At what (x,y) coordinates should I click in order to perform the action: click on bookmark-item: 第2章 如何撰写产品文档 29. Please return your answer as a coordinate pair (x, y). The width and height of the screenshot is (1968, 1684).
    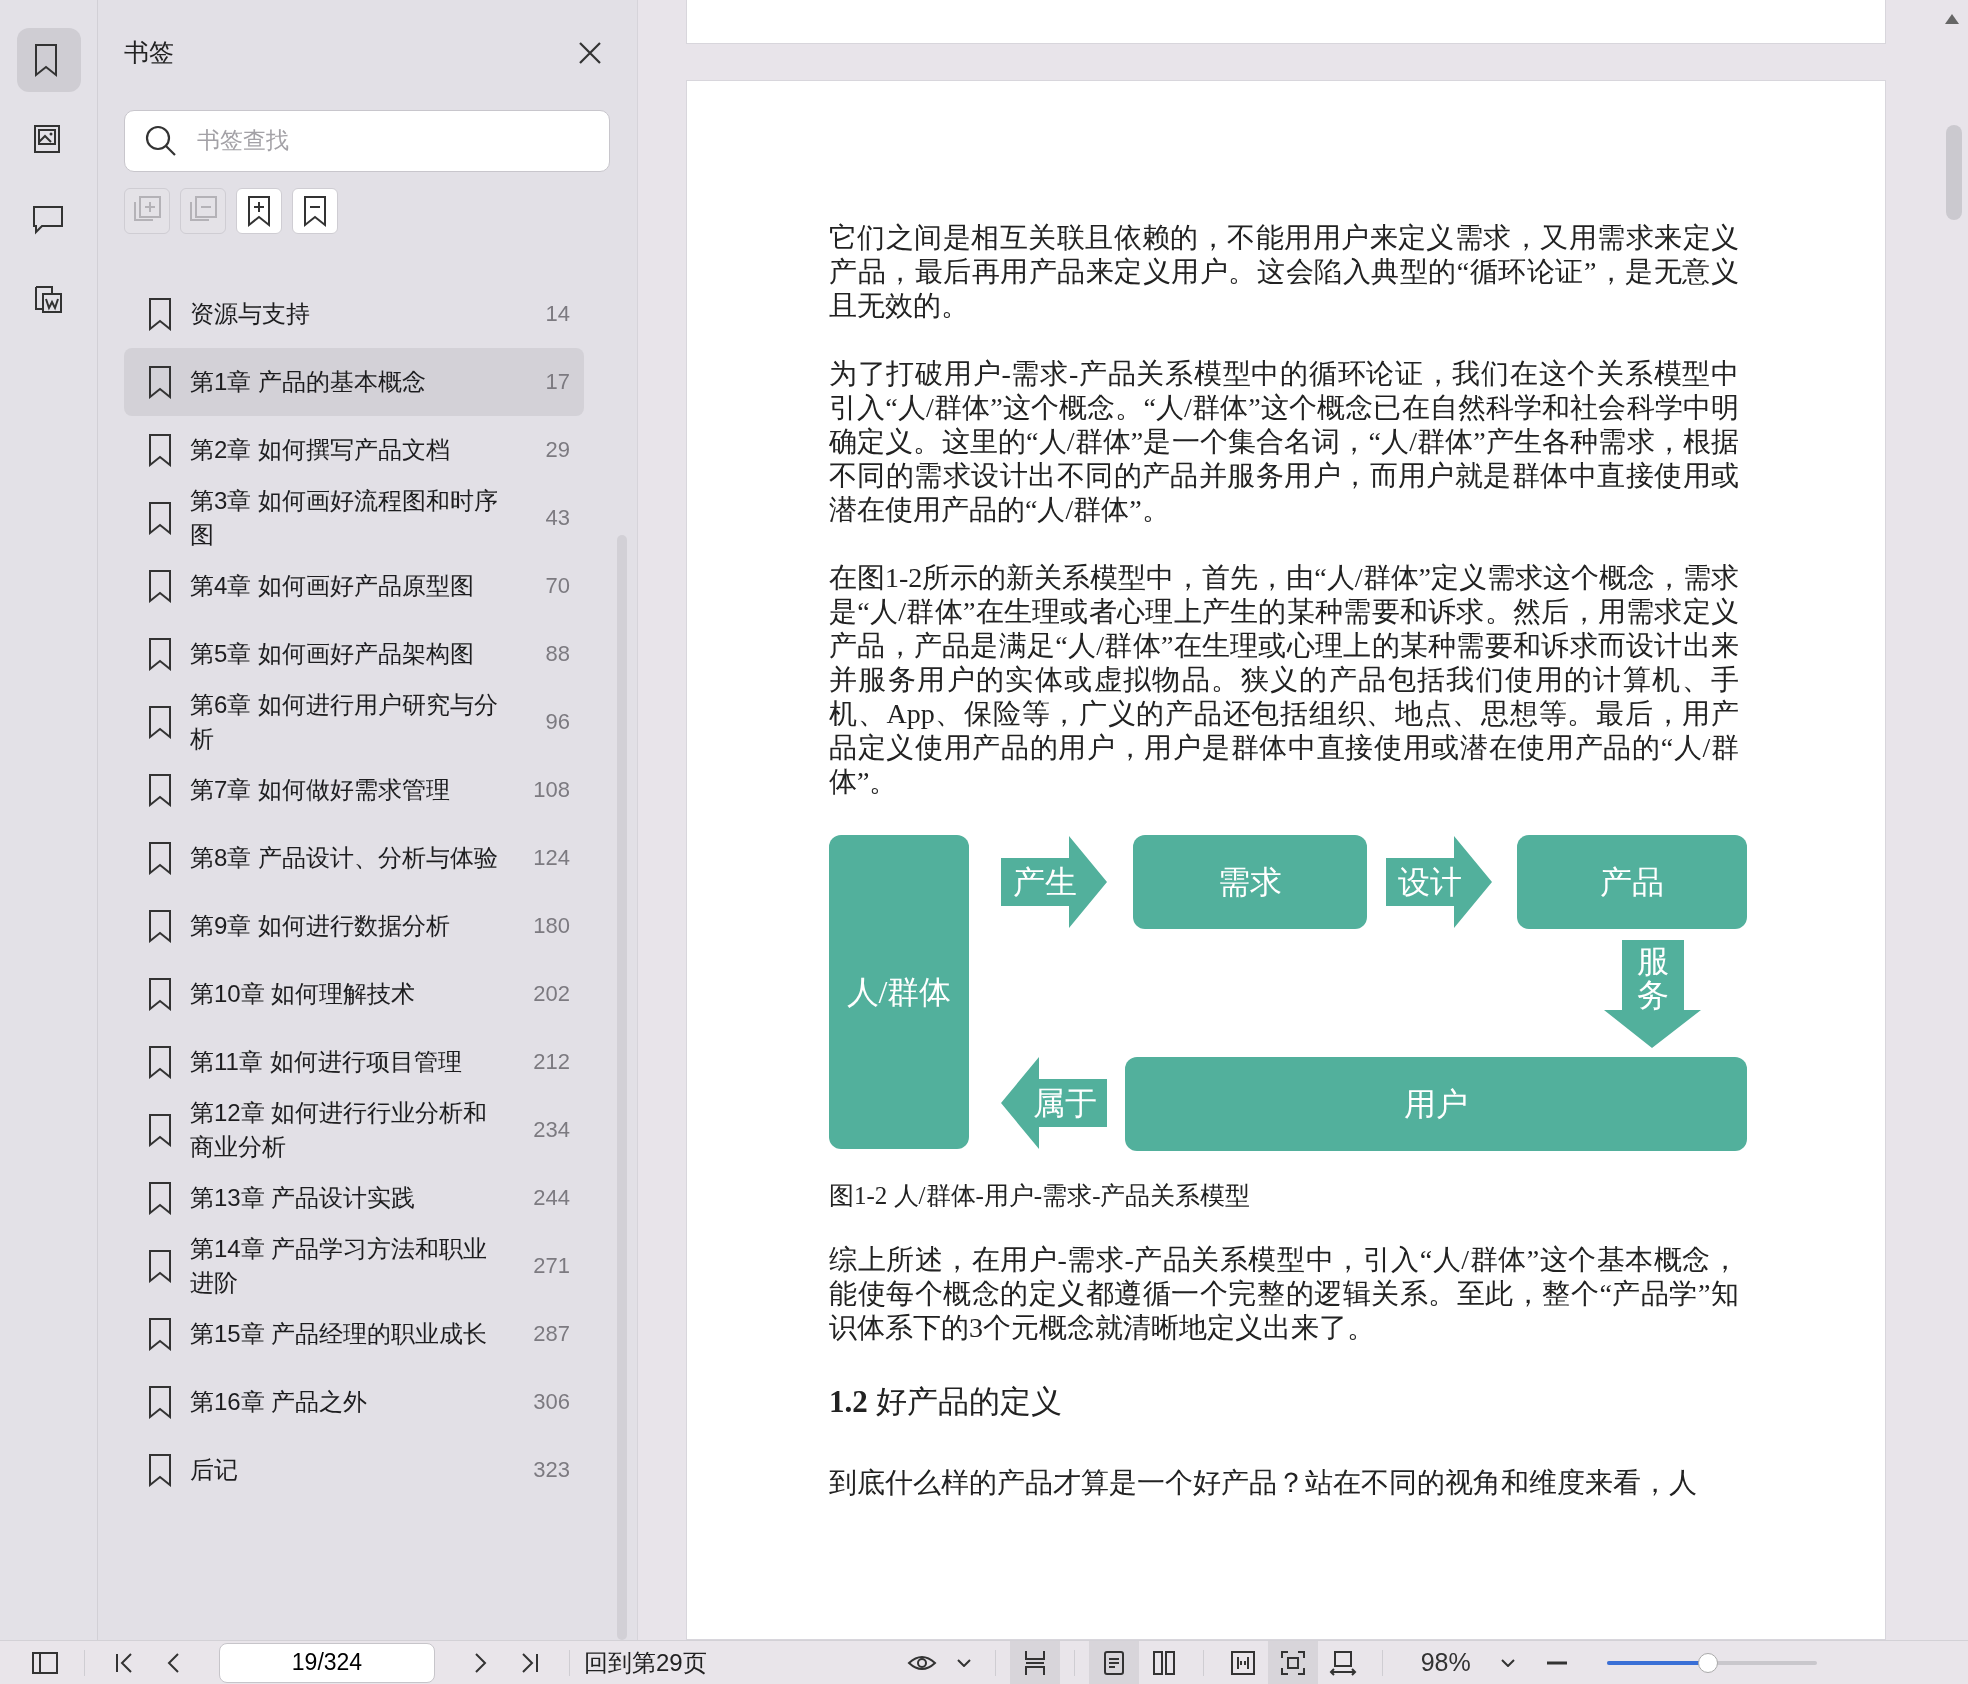
    Looking at the image, I should click on (354, 449).